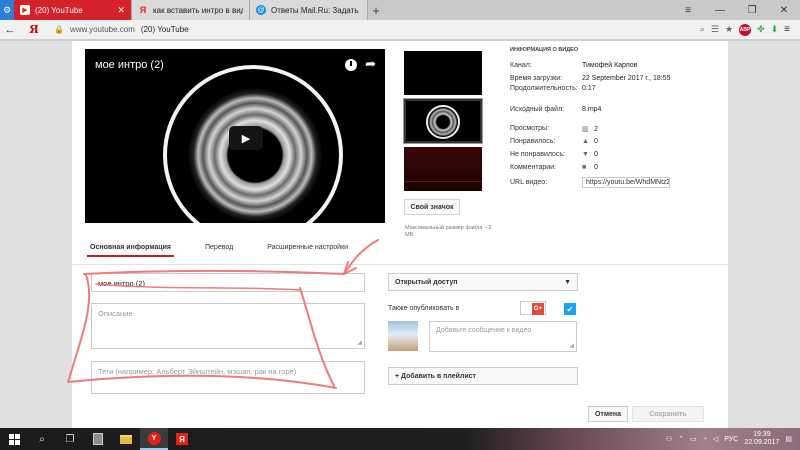 This screenshot has height=450, width=800. I want to click on new-tab-button: +, so click(376, 10).